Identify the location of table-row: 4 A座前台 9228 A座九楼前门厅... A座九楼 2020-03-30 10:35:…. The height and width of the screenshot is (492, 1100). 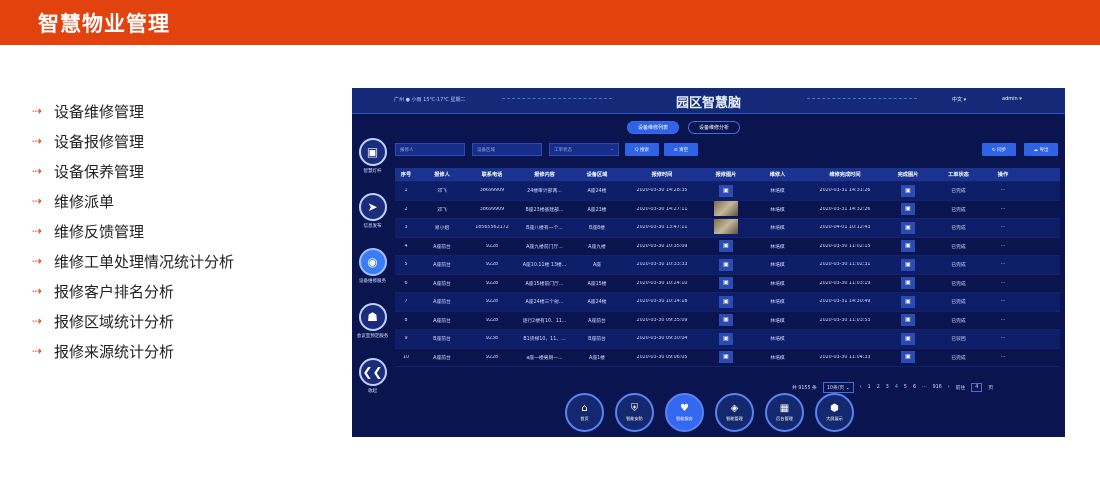
(727, 247).